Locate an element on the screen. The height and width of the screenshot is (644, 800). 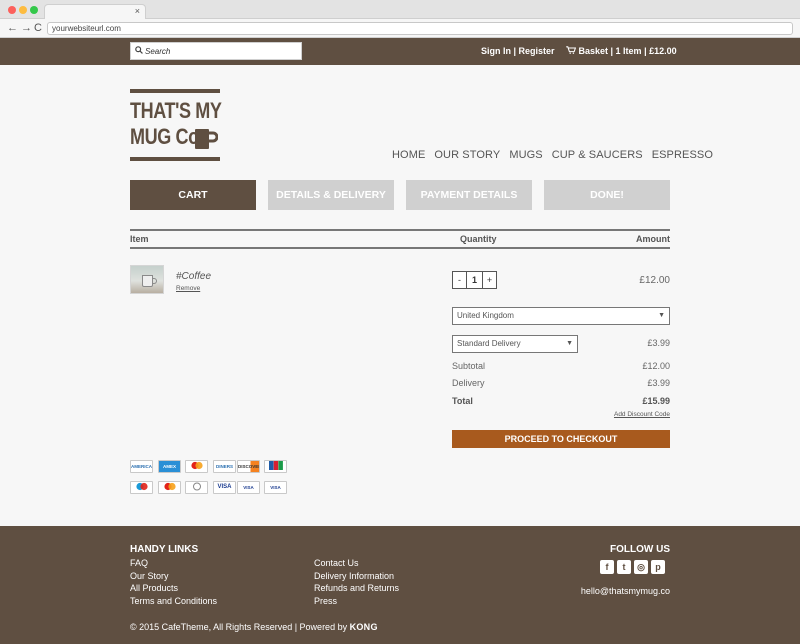
quantity-stepper: - 1 + is located at coordinates (474, 280).